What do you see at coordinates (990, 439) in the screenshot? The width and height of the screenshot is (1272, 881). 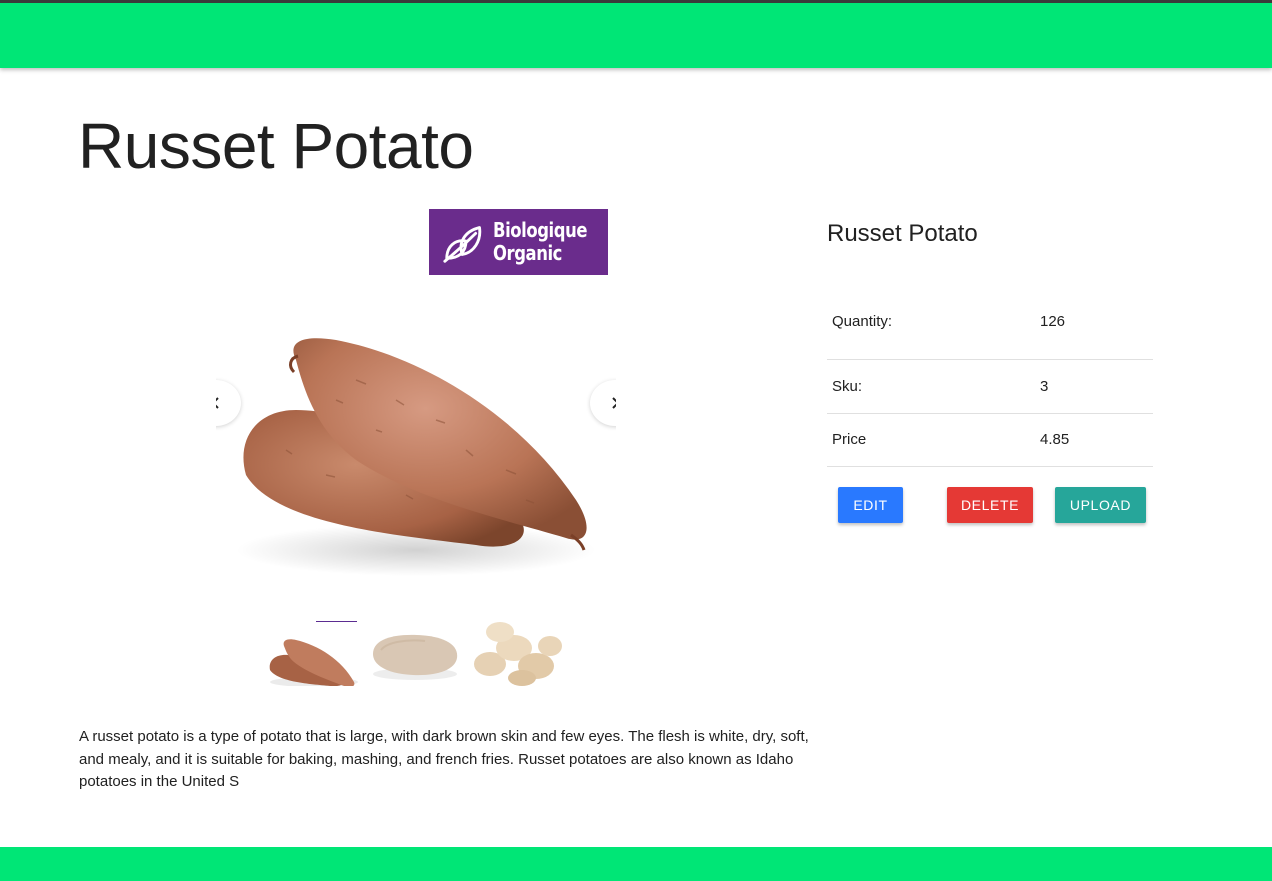 I see `table-row: Price 4.85` at bounding box center [990, 439].